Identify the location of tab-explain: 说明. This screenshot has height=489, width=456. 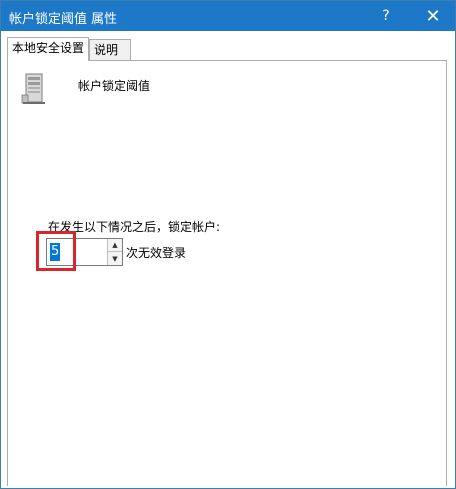
(110, 49).